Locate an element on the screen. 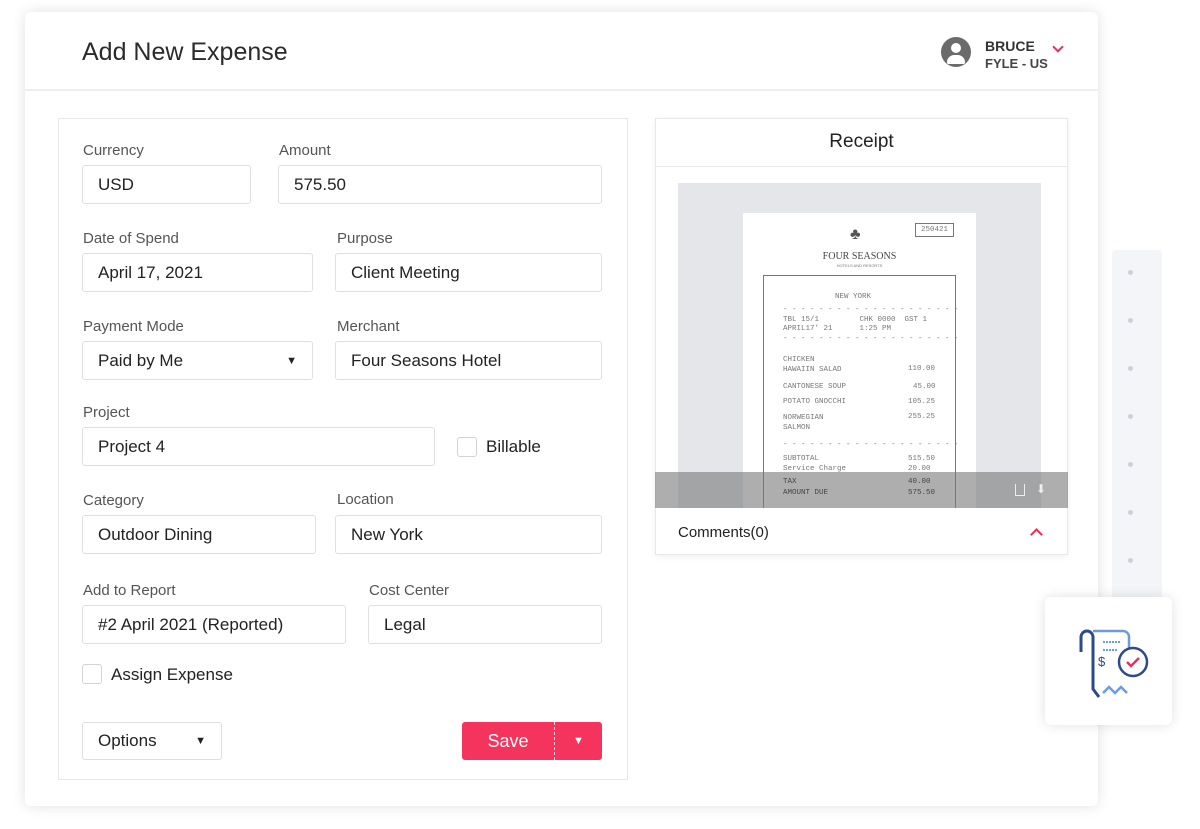 This screenshot has width=1200, height=829. options-label: Options is located at coordinates (127, 740).